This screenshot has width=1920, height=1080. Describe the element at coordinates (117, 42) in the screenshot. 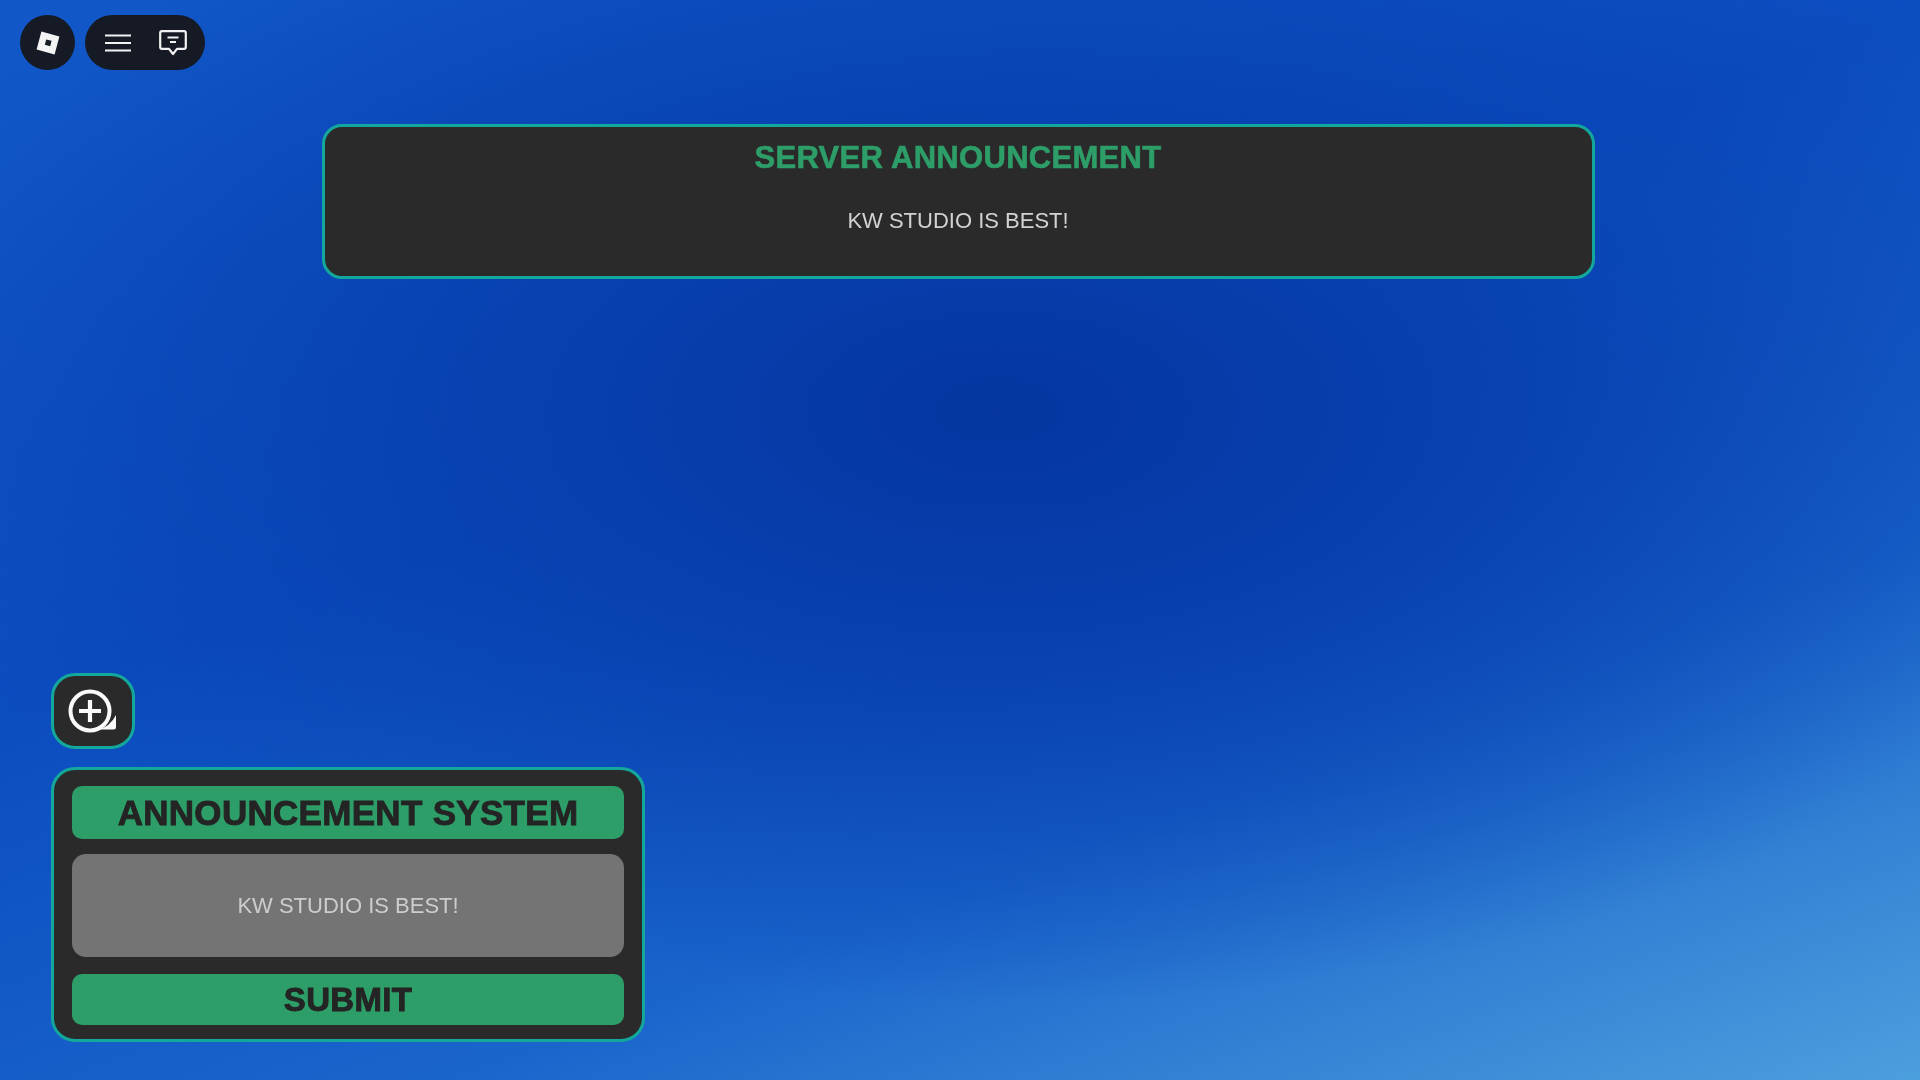

I see `menu-icon` at that location.